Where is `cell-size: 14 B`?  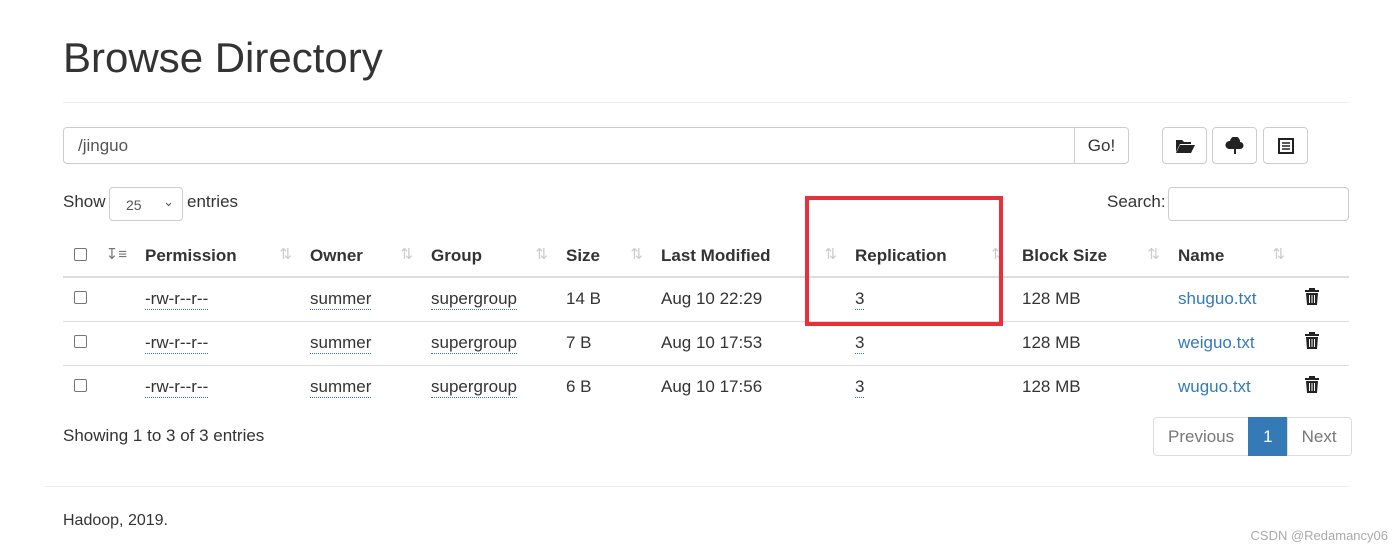
cell-size: 14 B is located at coordinates (583, 299).